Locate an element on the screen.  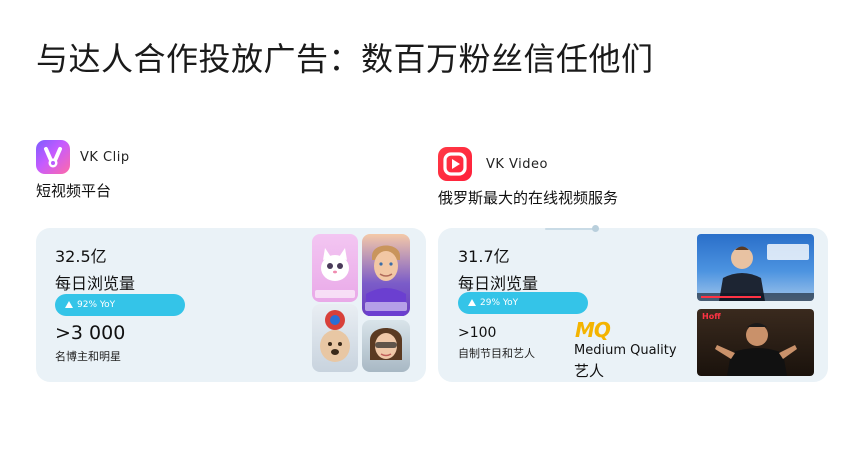
page-title: 与达人合作投放广告：数百万粉丝信任他们 is located at coordinates (345, 59).